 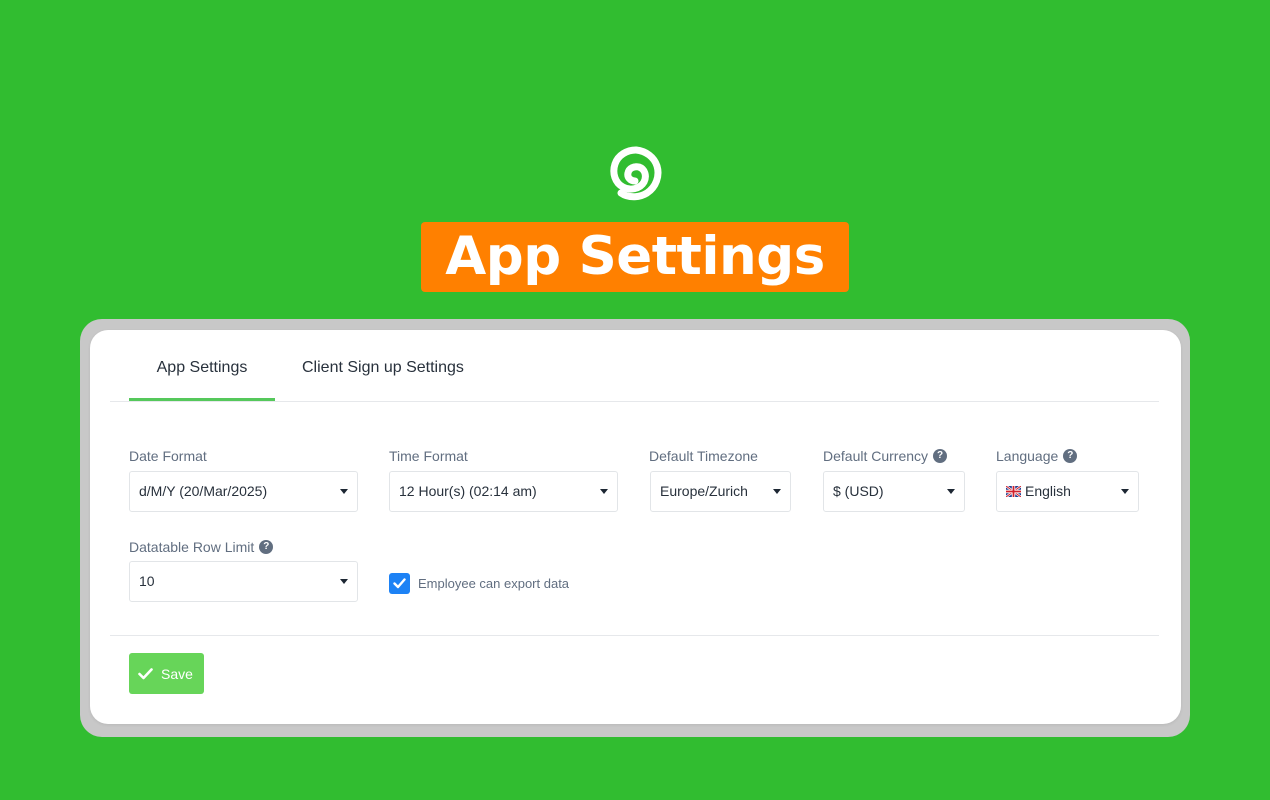 I want to click on row-limit-value: 10, so click(x=147, y=581).